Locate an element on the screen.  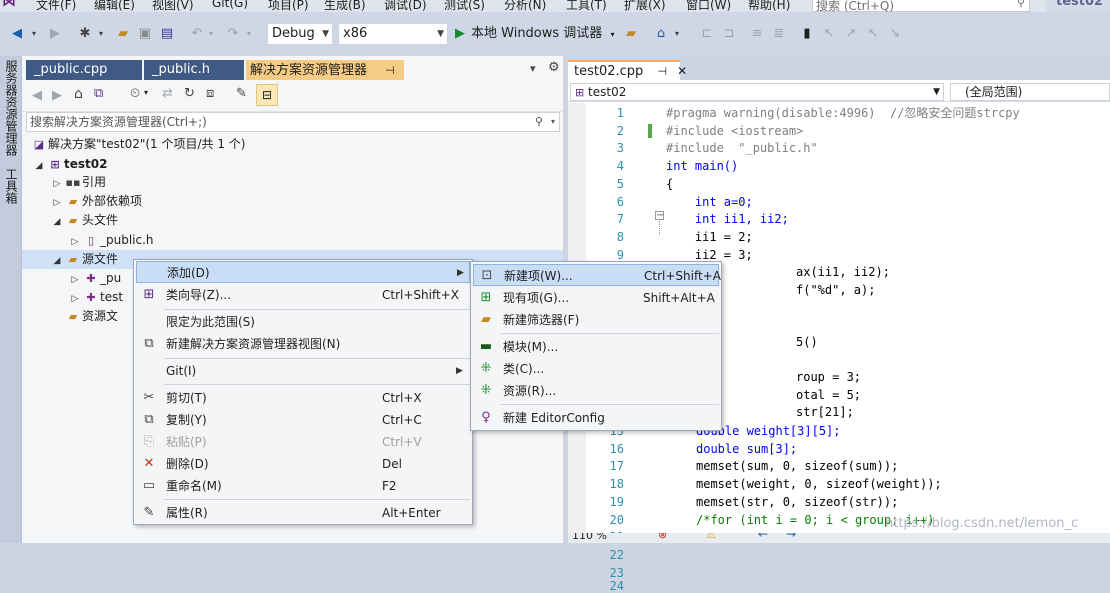
tree-resource-files: ▰ 资源文 is located at coordinates (91, 316).